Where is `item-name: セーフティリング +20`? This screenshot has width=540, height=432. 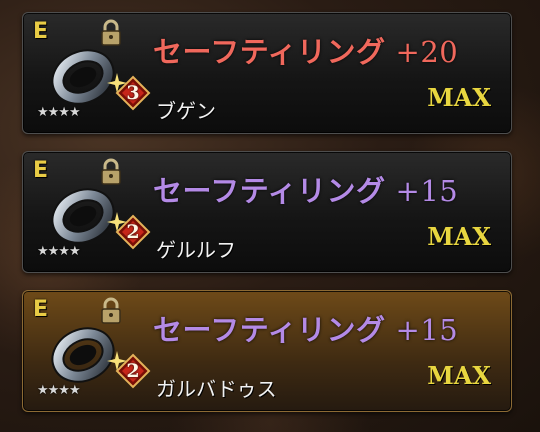 item-name: セーフティリング +20 is located at coordinates (305, 50).